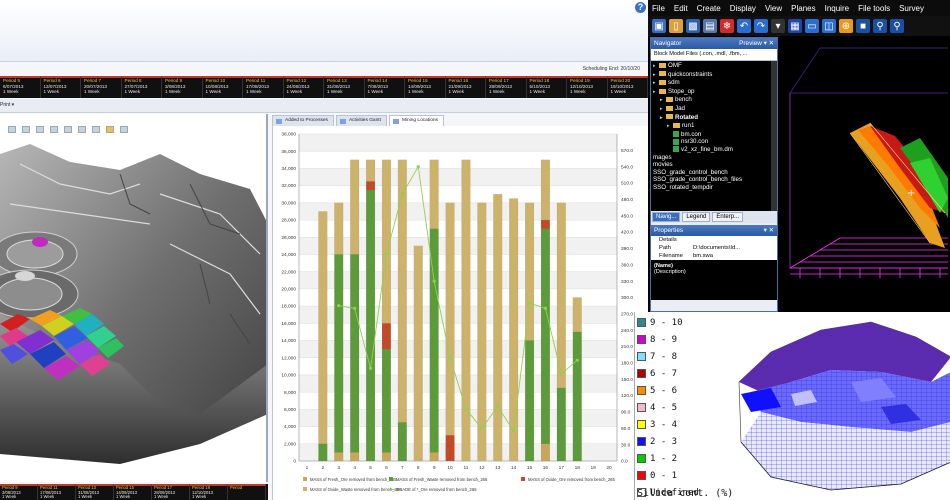 This screenshot has height=500, width=950. Describe the element at coordinates (683, 390) in the screenshot. I see `legend-entry: 5 - 6` at that location.